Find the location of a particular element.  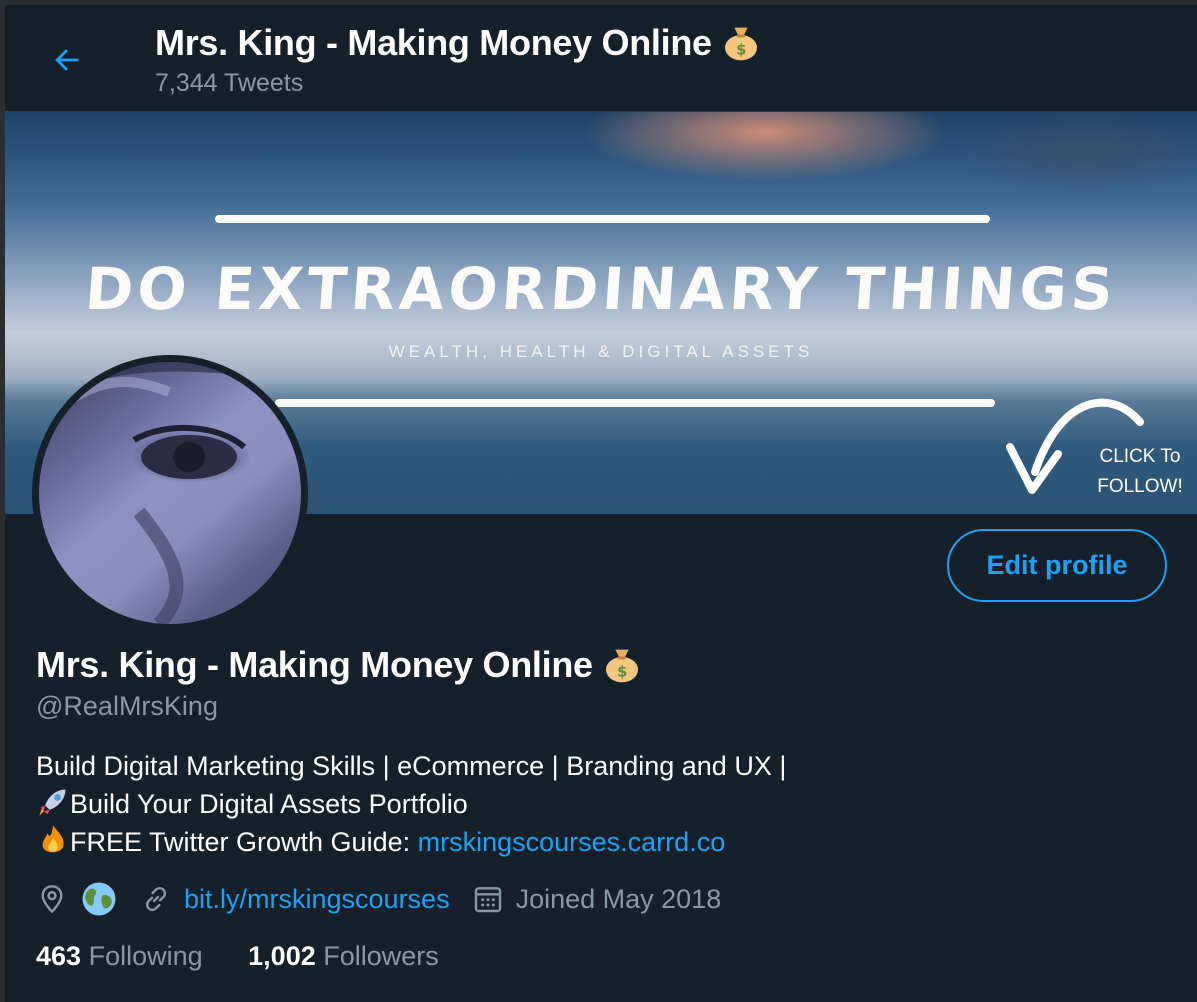

globe-icon is located at coordinates (99, 899).